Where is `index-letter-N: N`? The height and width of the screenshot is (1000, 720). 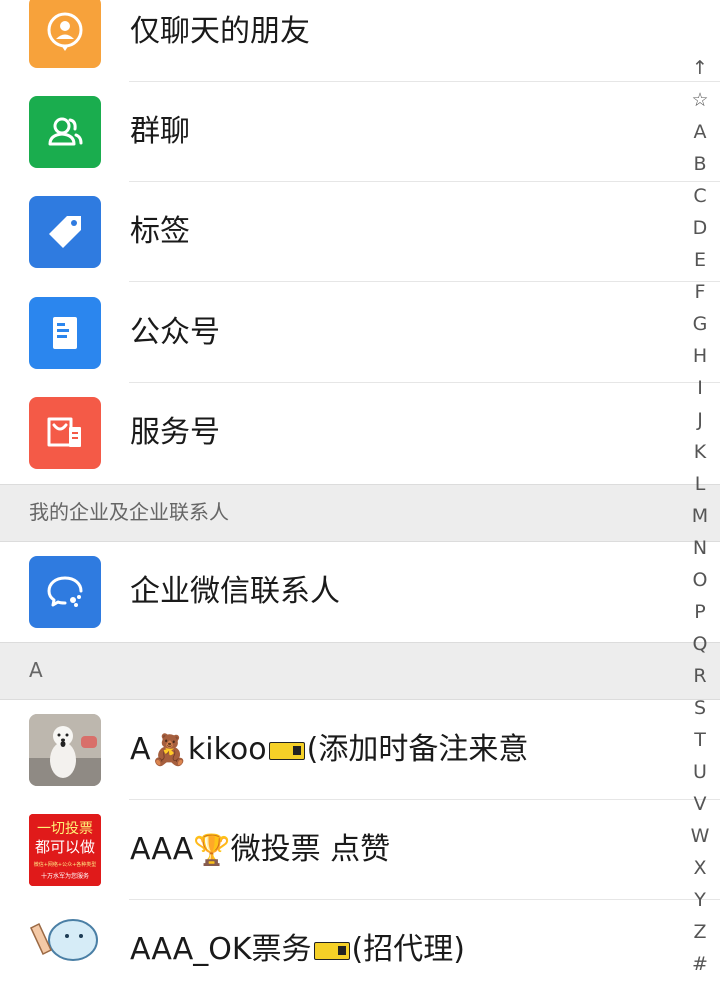
index-letter-N: N is located at coordinates (700, 548).